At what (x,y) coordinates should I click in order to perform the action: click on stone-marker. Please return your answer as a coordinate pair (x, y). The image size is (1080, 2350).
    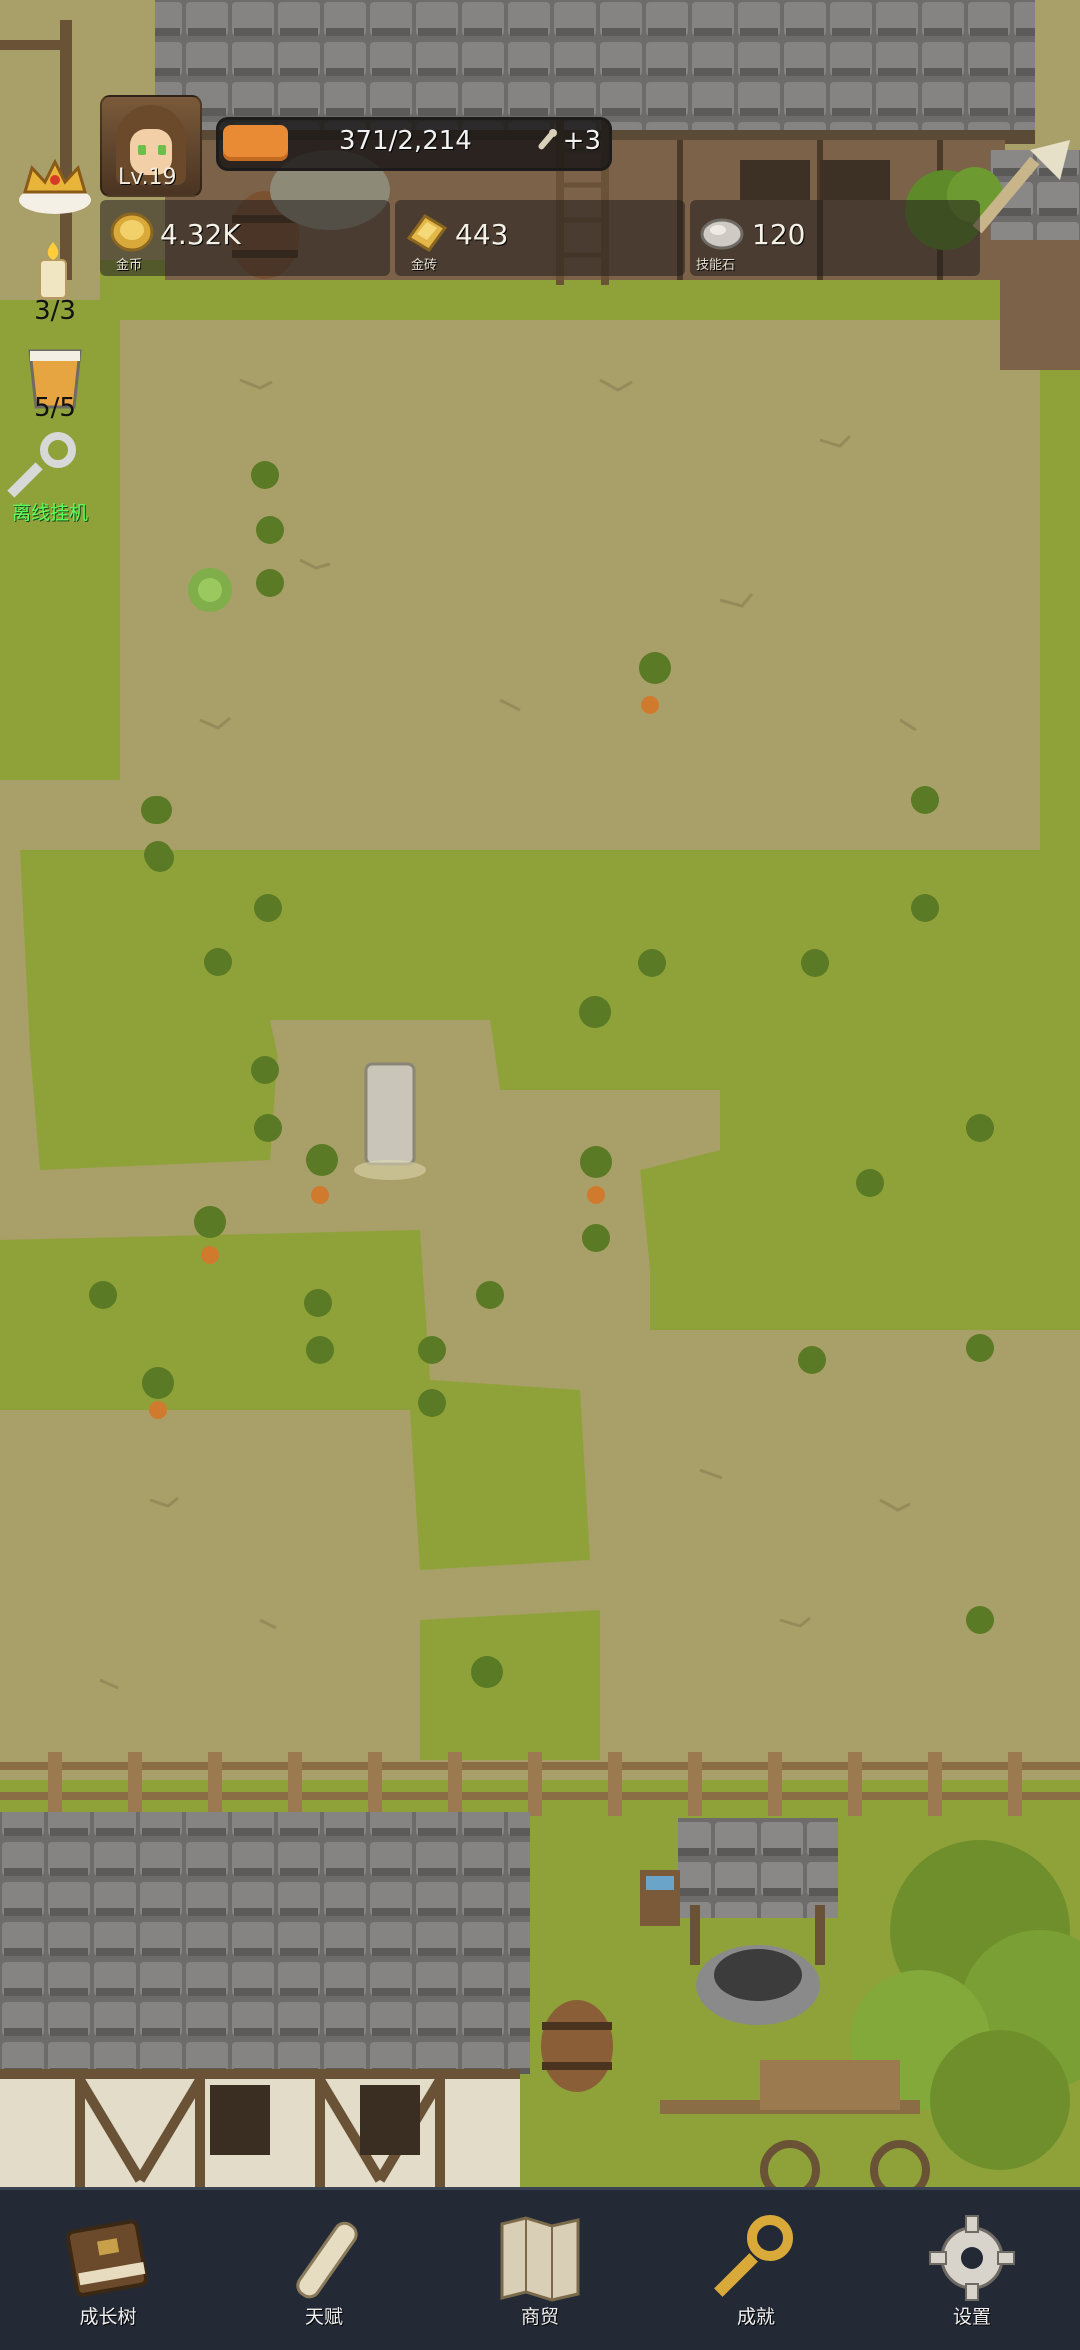
    Looking at the image, I should click on (390, 1114).